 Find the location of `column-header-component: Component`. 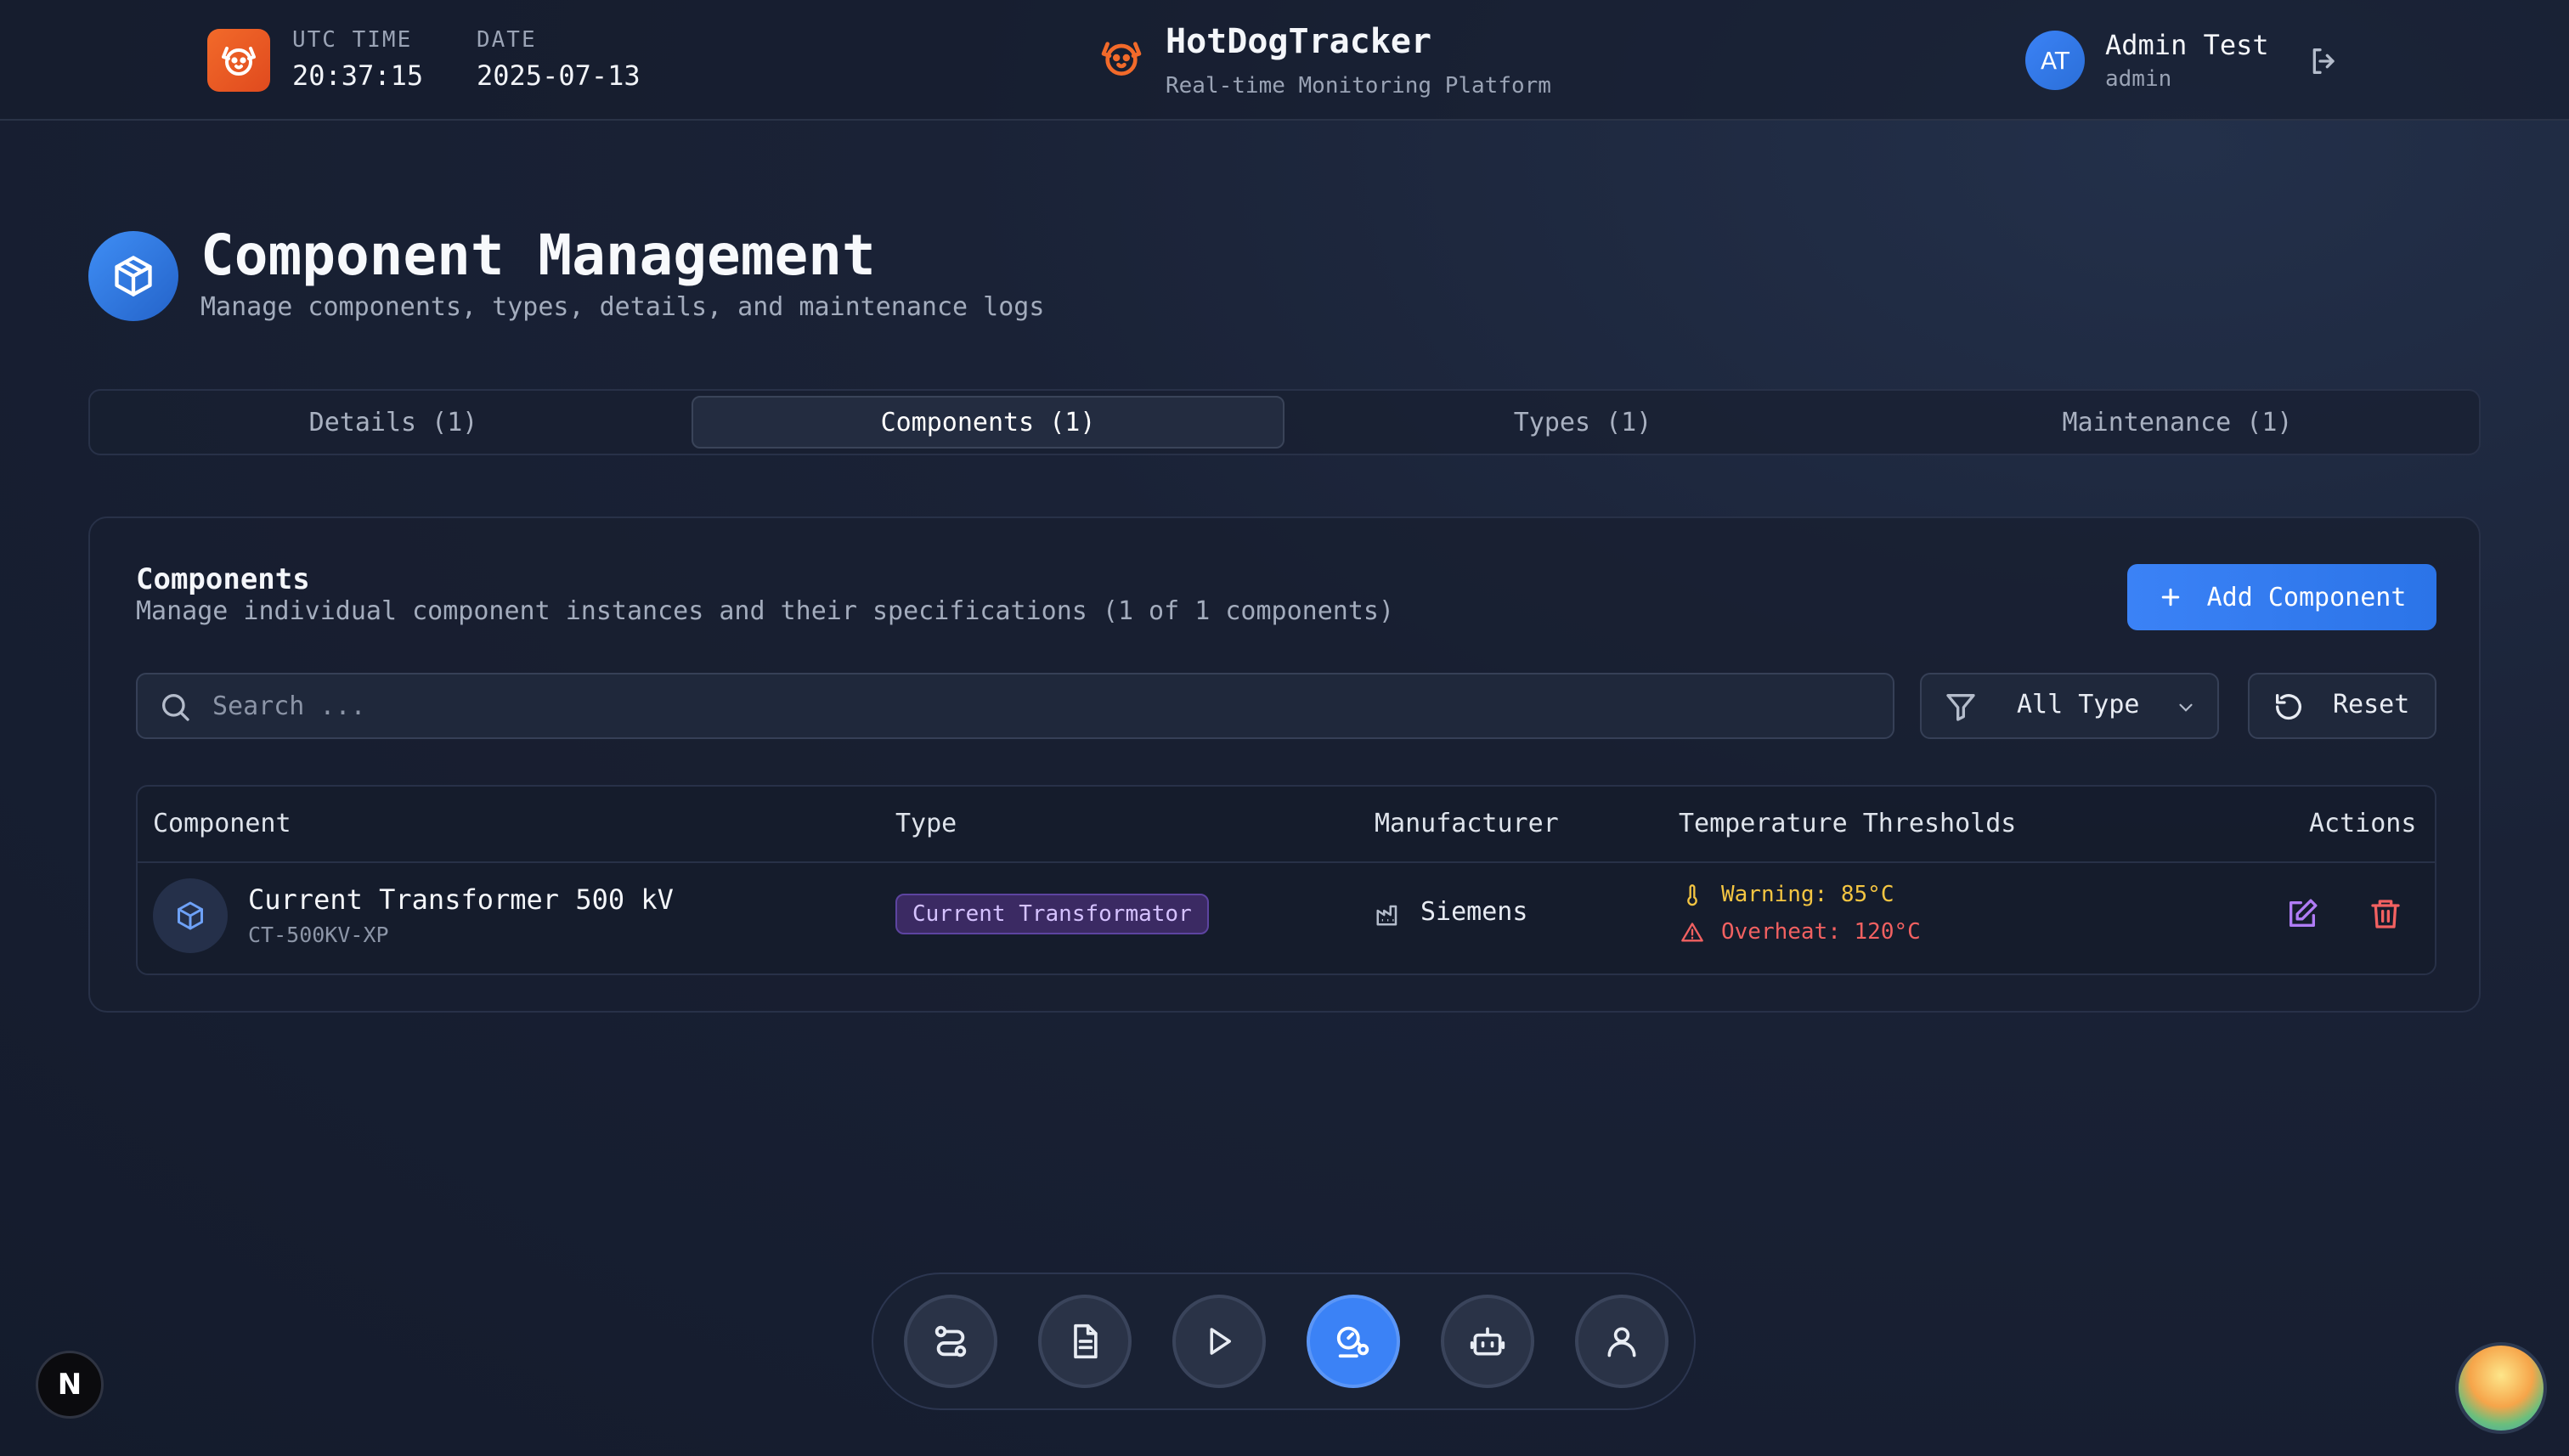

column-header-component: Component is located at coordinates (222, 823).